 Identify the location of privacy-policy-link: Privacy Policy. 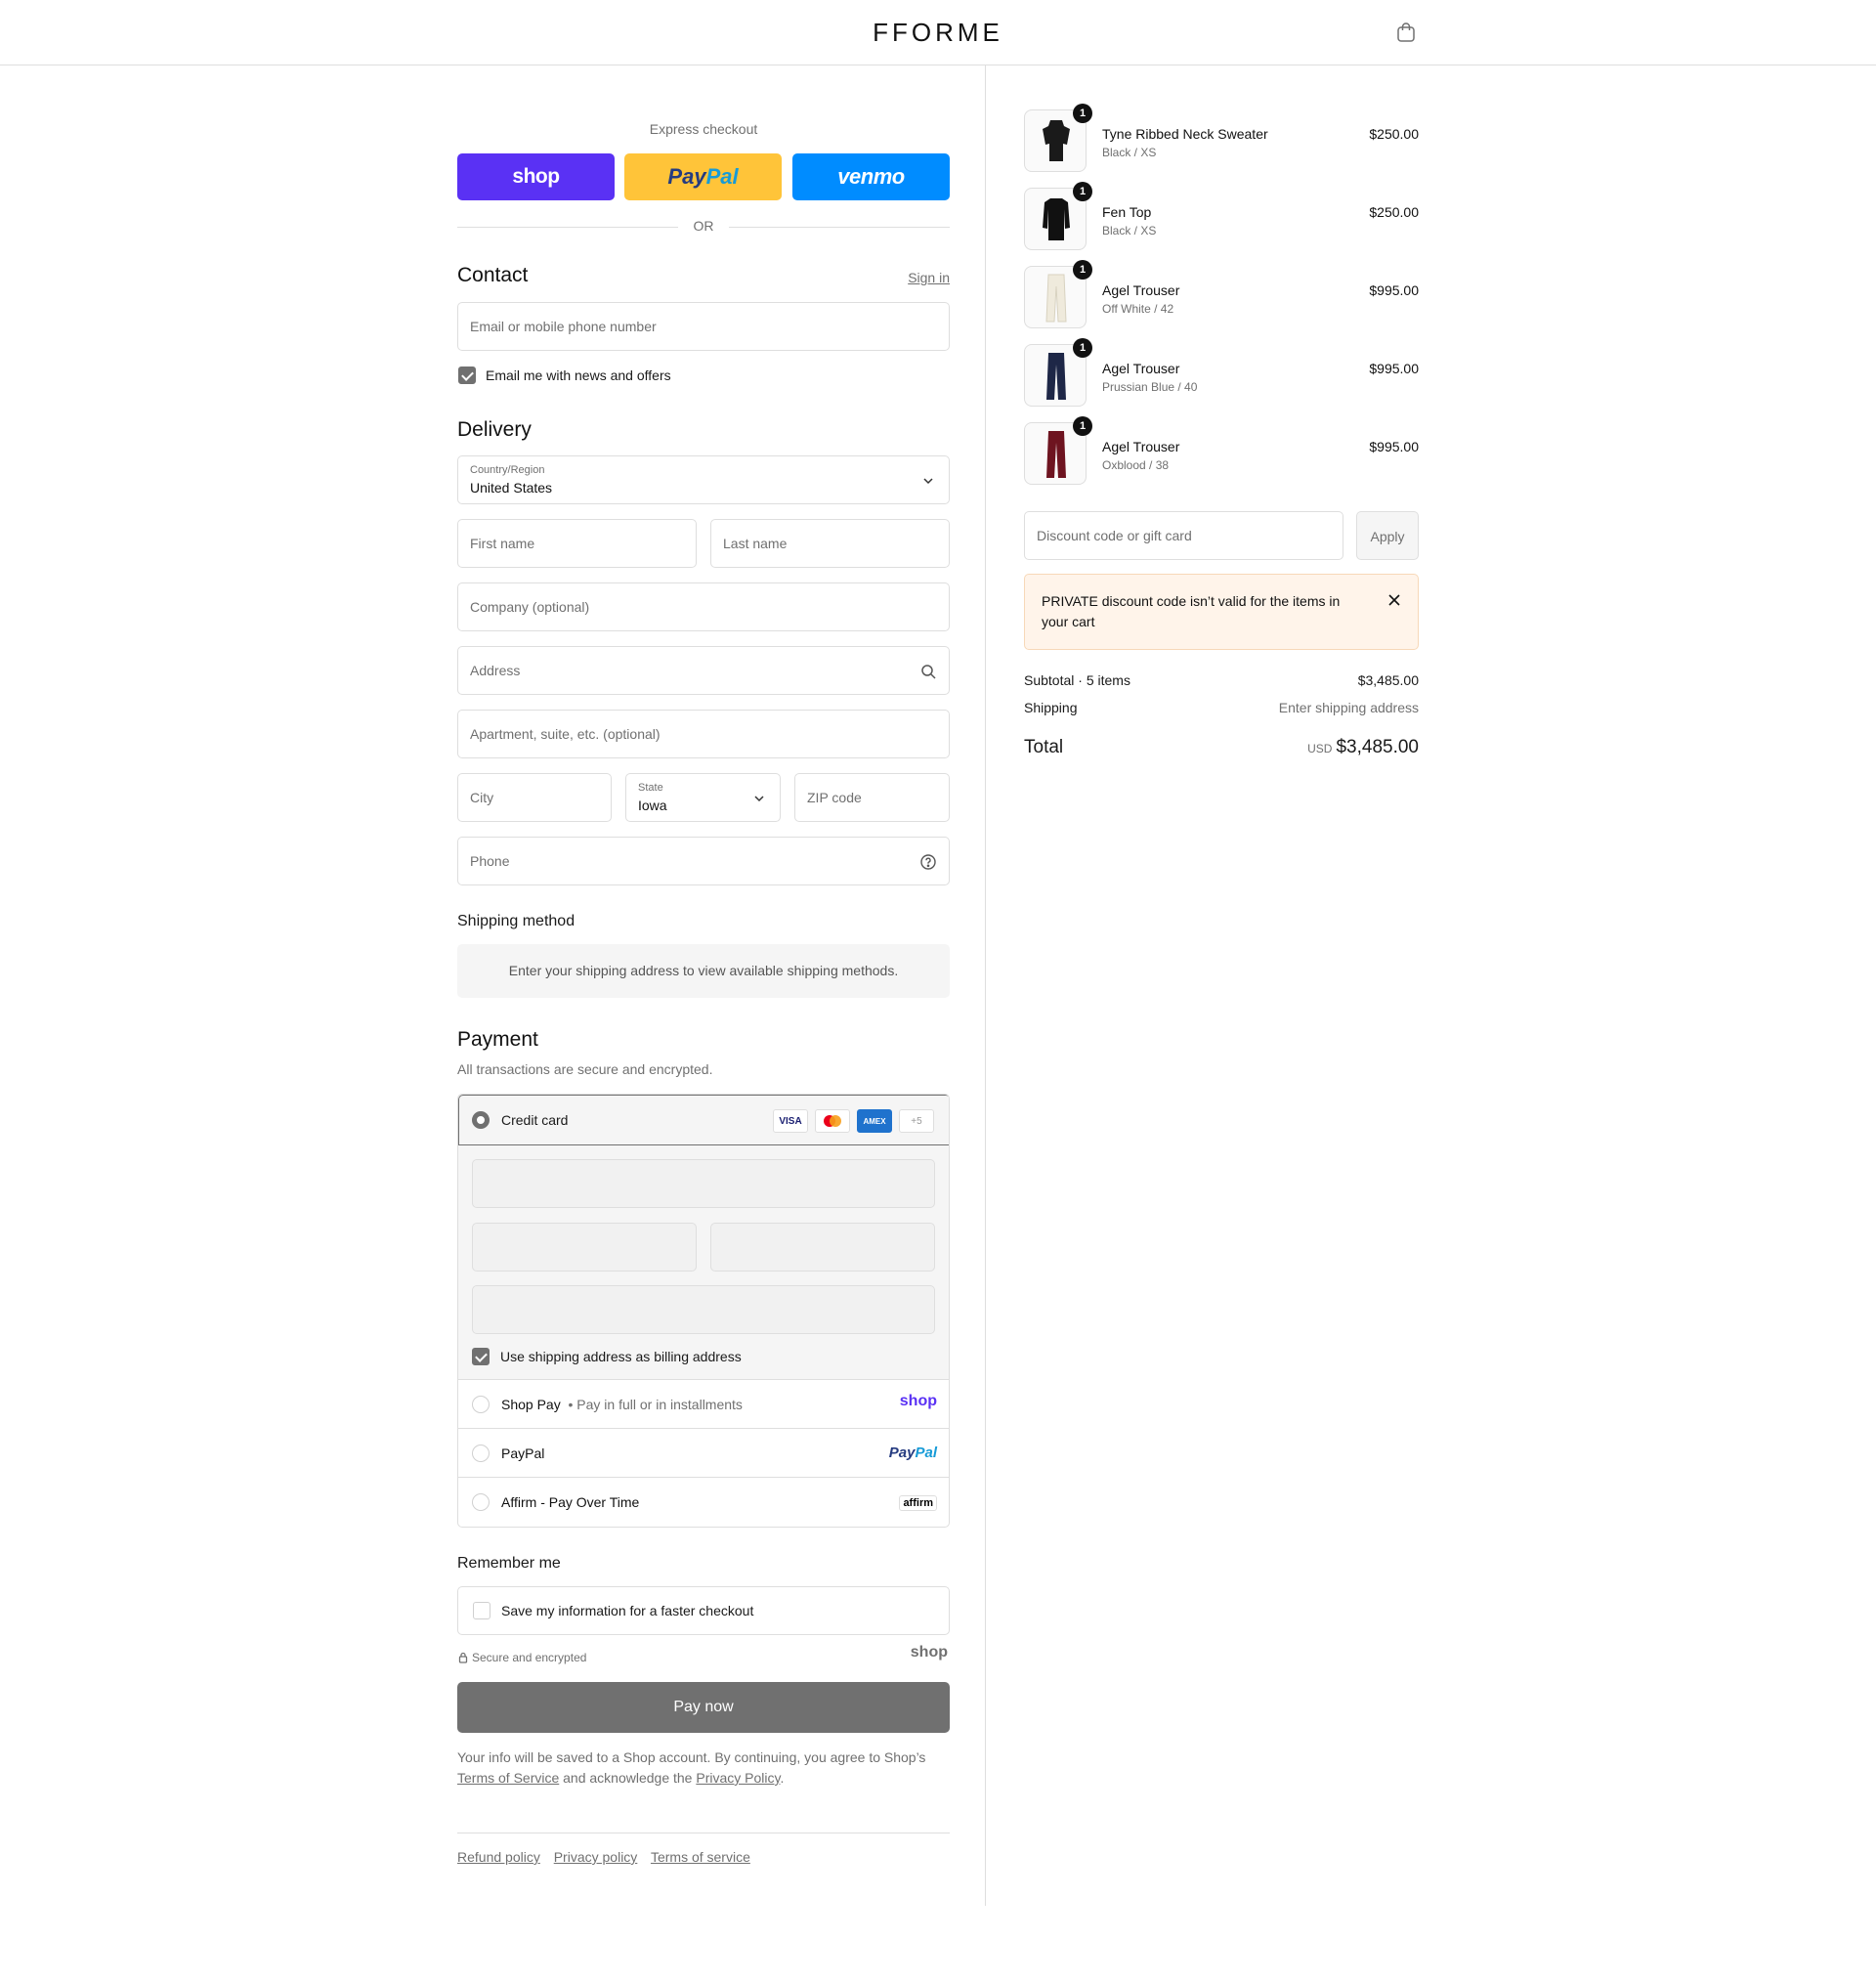
(738, 1778).